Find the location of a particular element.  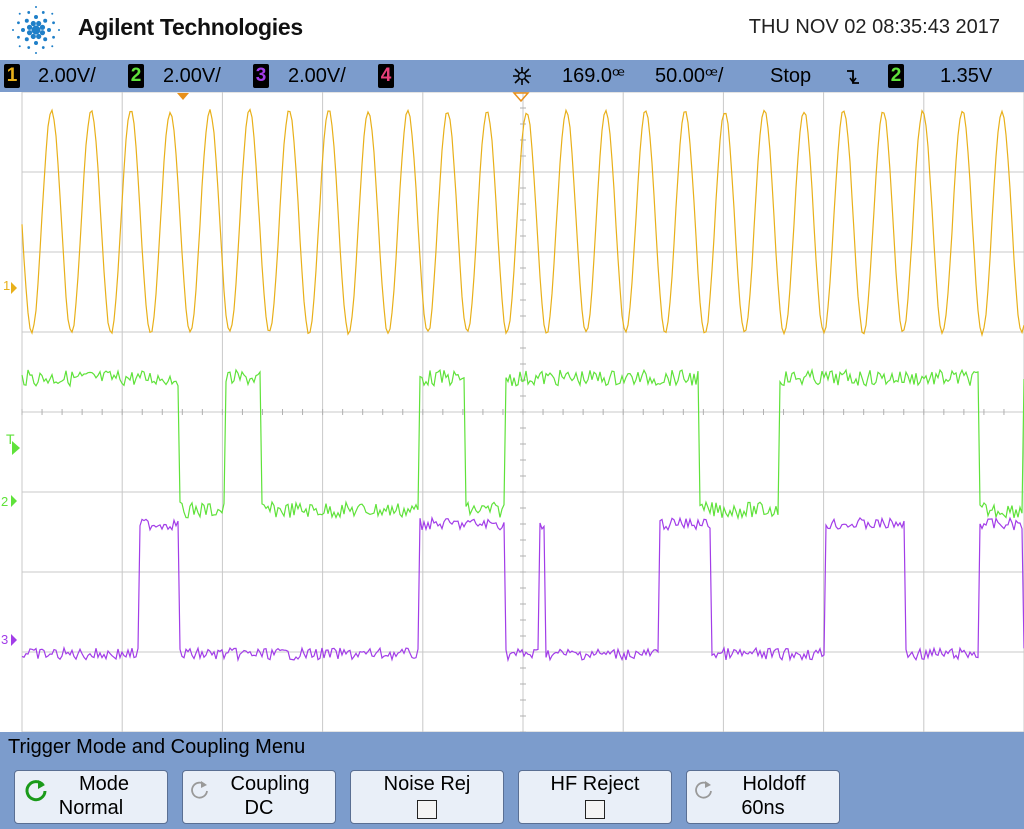

channel-1-ground-marker-icon is located at coordinates (14, 288).